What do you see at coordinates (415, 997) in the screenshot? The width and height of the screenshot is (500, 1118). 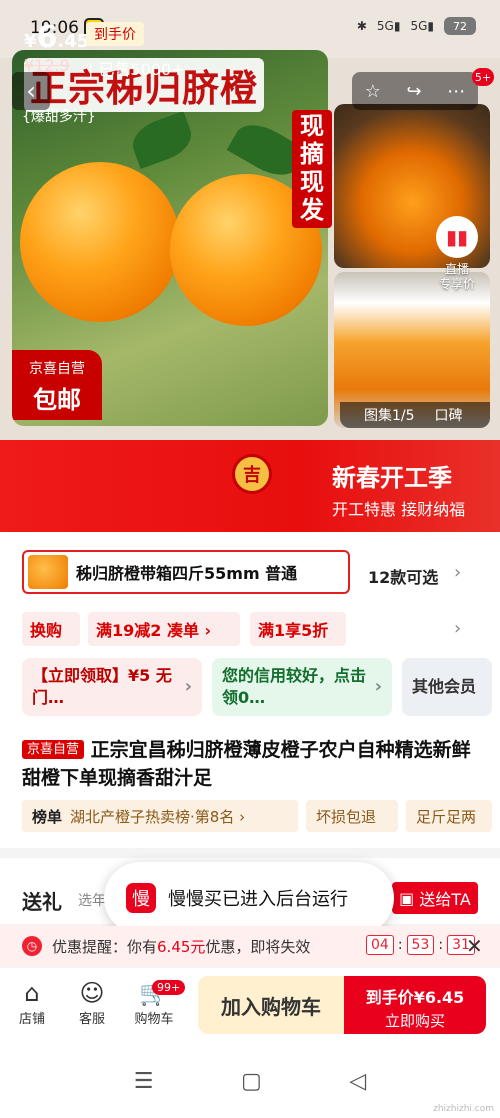 I see `buy-now-price: 到手价¥6.45` at bounding box center [415, 997].